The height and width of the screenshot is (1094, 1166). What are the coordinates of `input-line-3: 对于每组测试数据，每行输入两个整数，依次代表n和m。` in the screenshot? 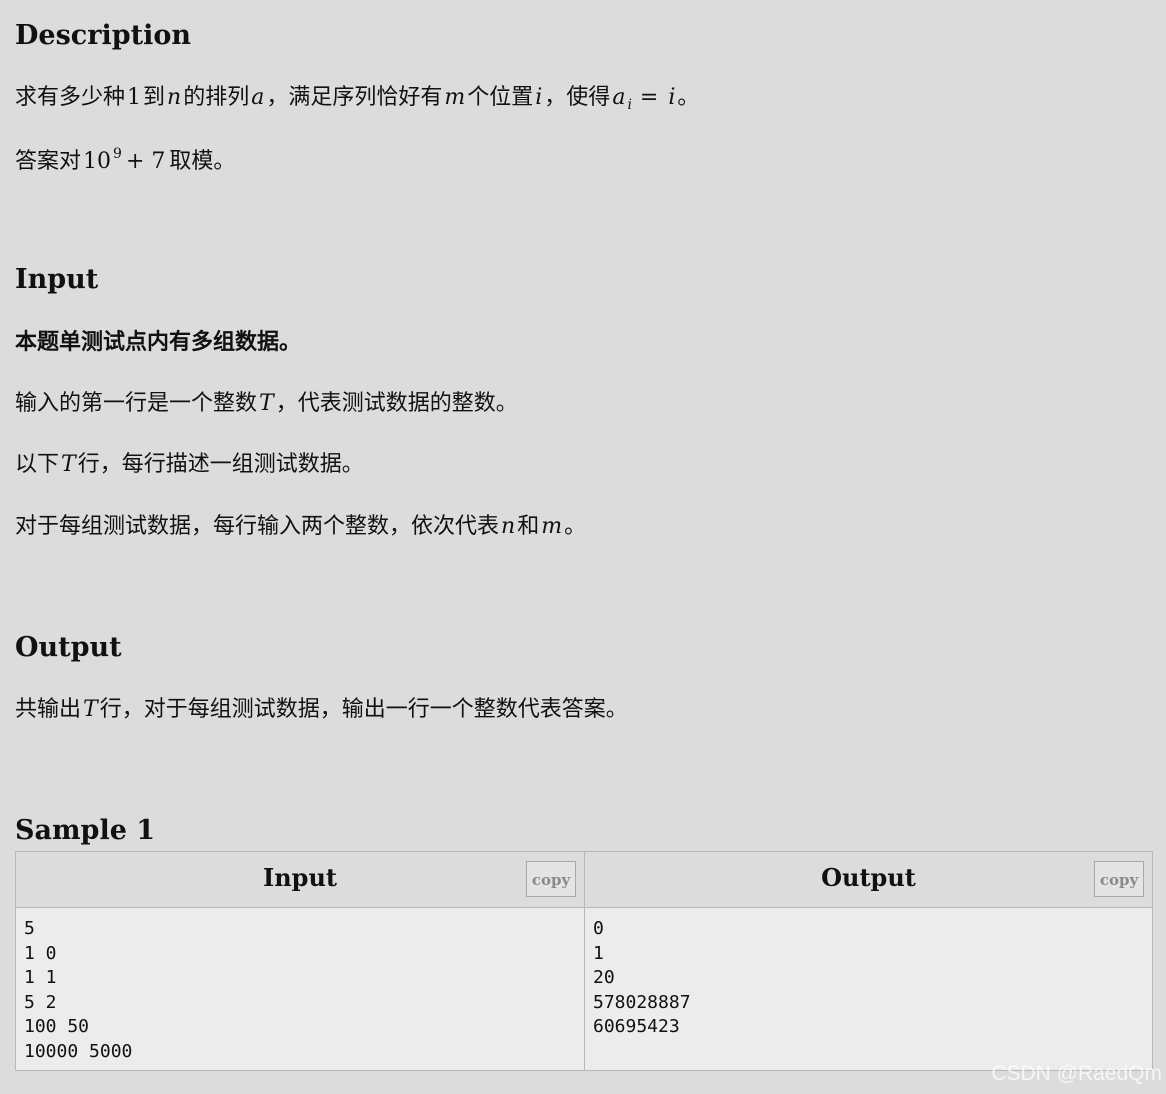 It's located at (301, 526).